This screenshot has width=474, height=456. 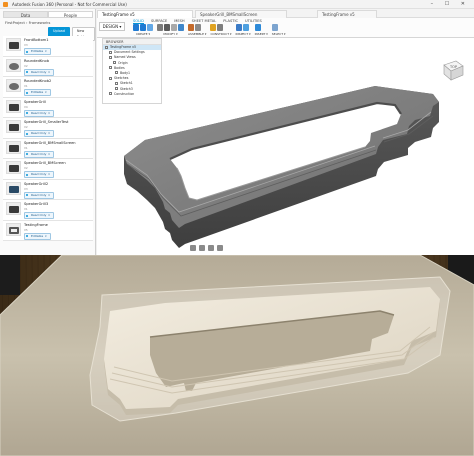 I want to click on file-list-item: SpeakerGrill_BMScreen V2 Read Only ▾, so click(x=48, y=169).